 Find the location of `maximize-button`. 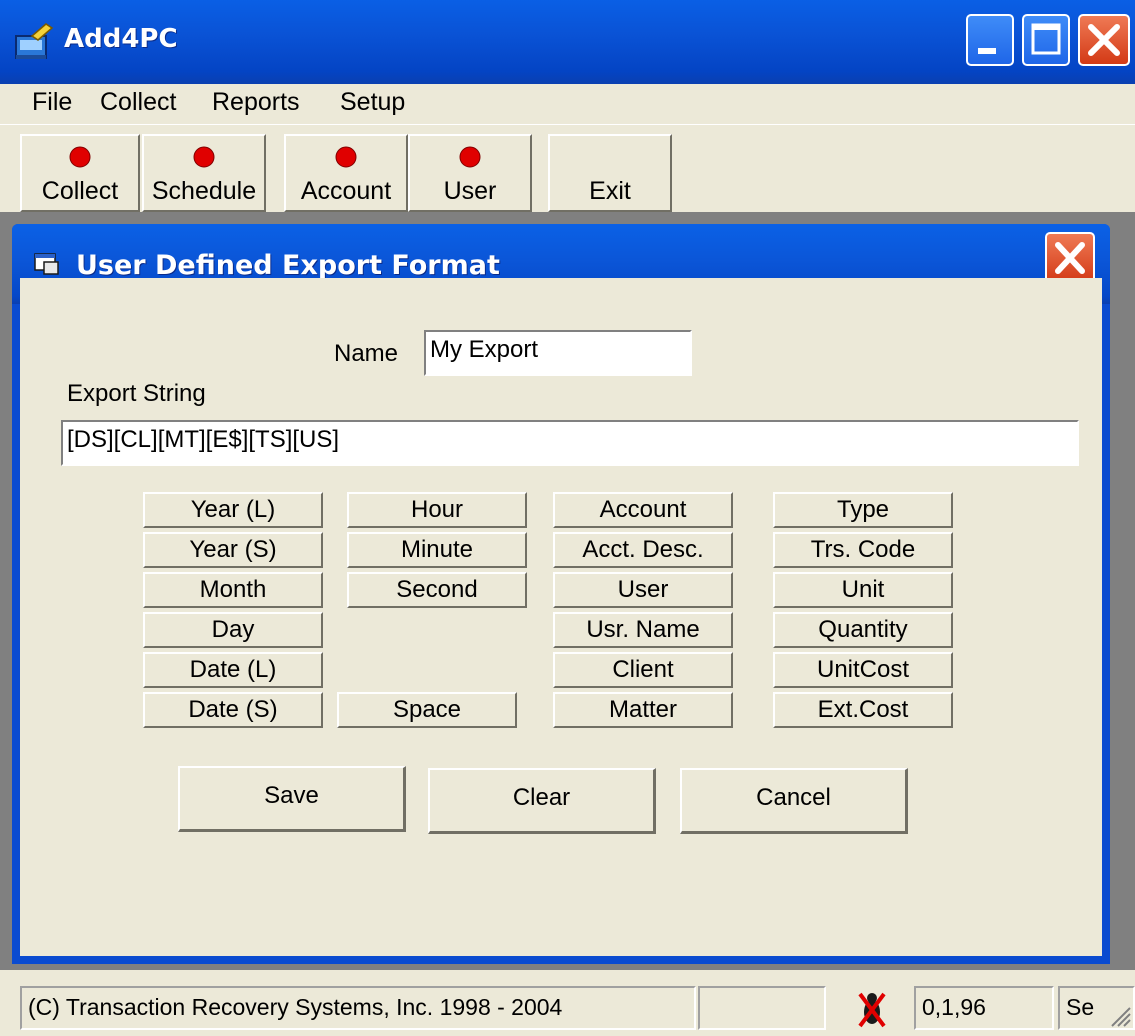

maximize-button is located at coordinates (1046, 40).